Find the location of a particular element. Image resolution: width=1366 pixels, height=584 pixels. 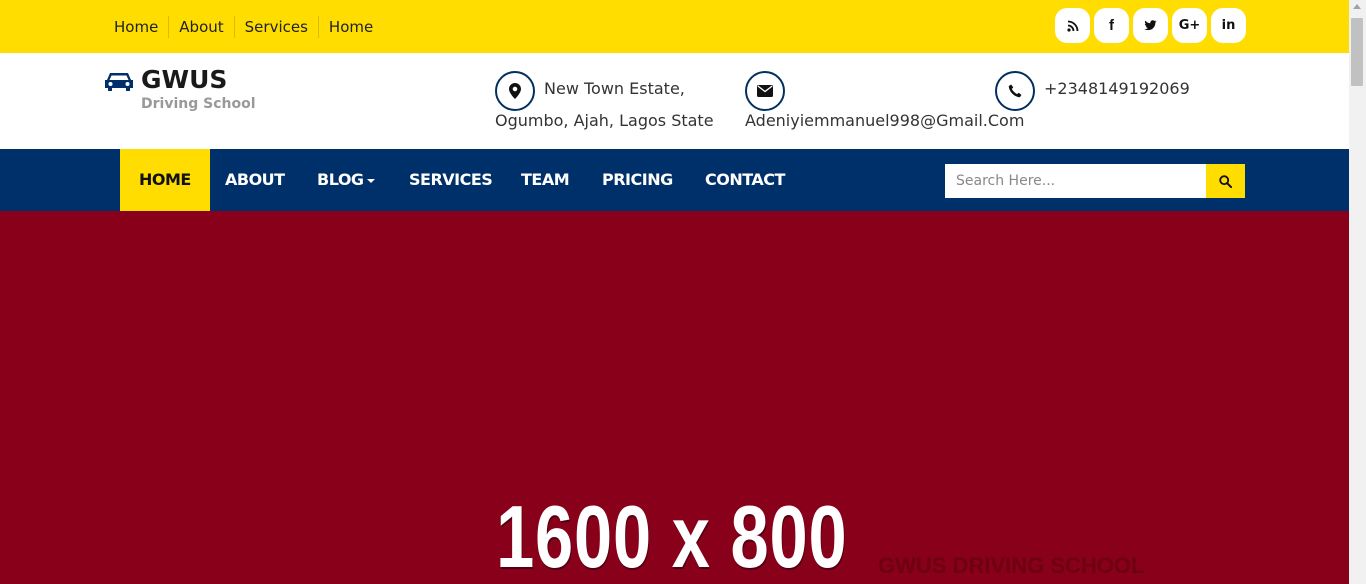

search-button is located at coordinates (1225, 181).